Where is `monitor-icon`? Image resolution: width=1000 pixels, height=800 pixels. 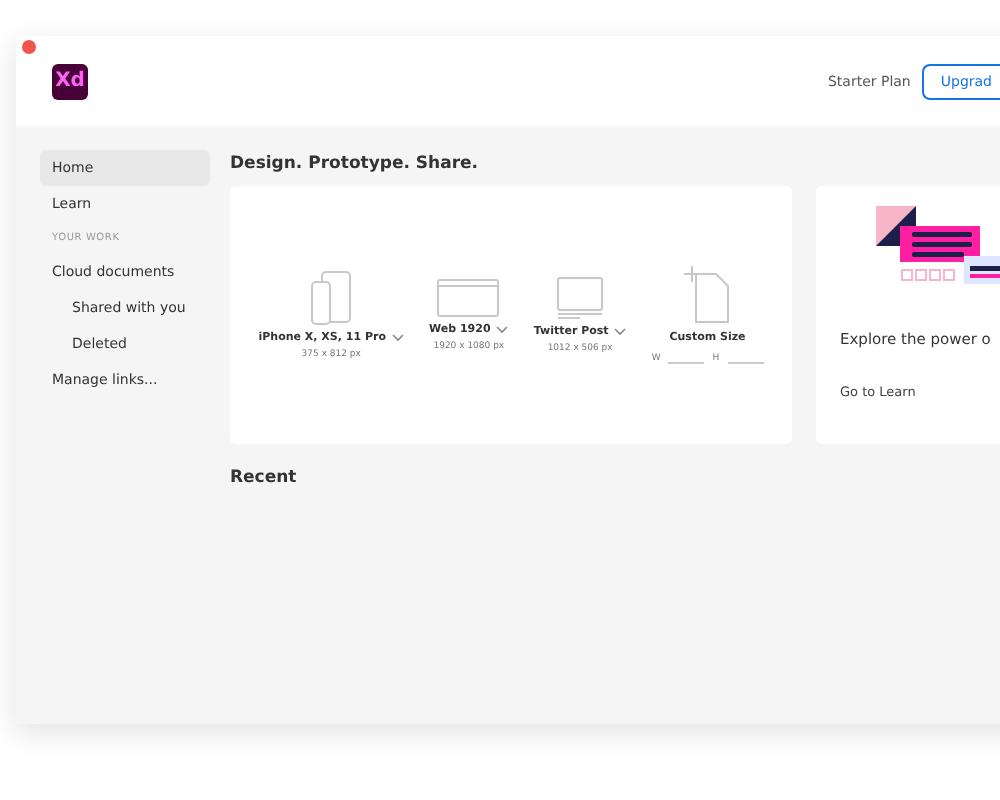 monitor-icon is located at coordinates (580, 298).